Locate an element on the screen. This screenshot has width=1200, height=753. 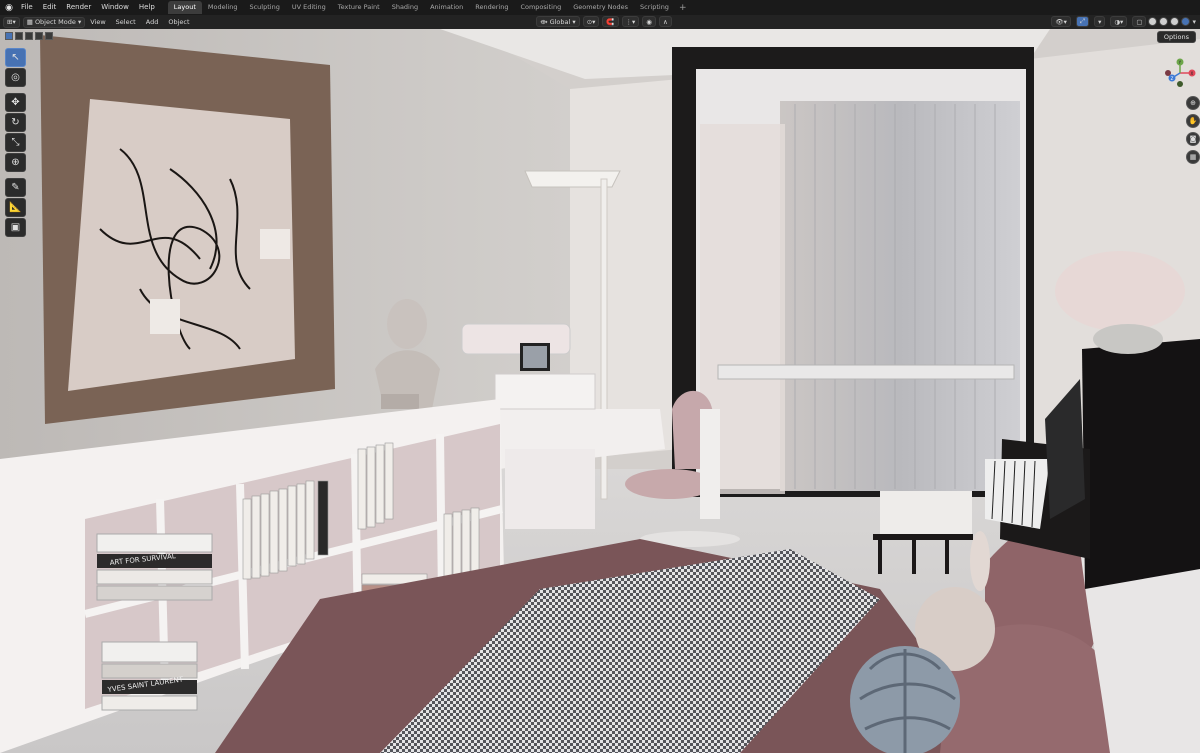
rotate-icon: ↻ is located at coordinates (15, 122).